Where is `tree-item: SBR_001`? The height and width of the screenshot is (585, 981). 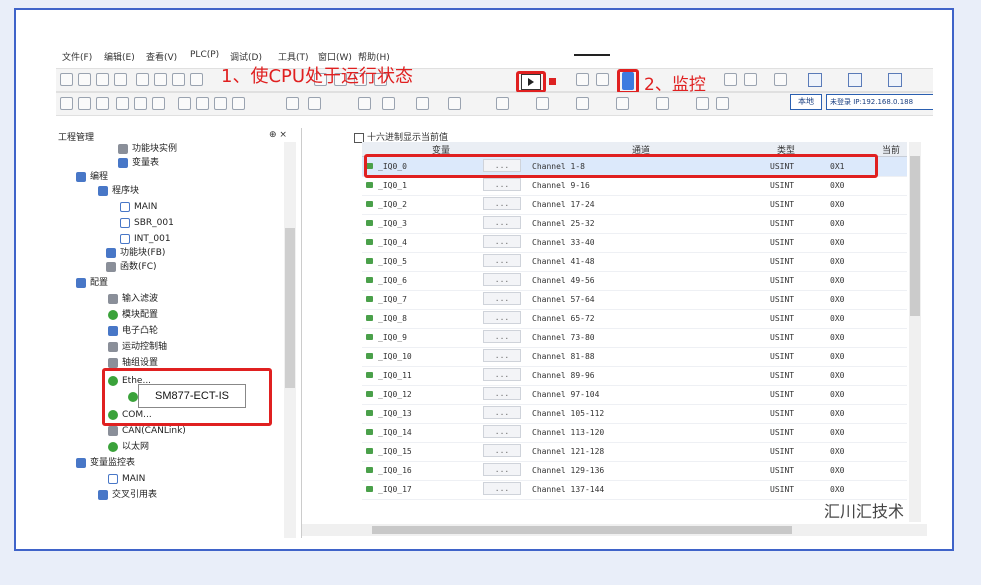 tree-item: SBR_001 is located at coordinates (147, 223).